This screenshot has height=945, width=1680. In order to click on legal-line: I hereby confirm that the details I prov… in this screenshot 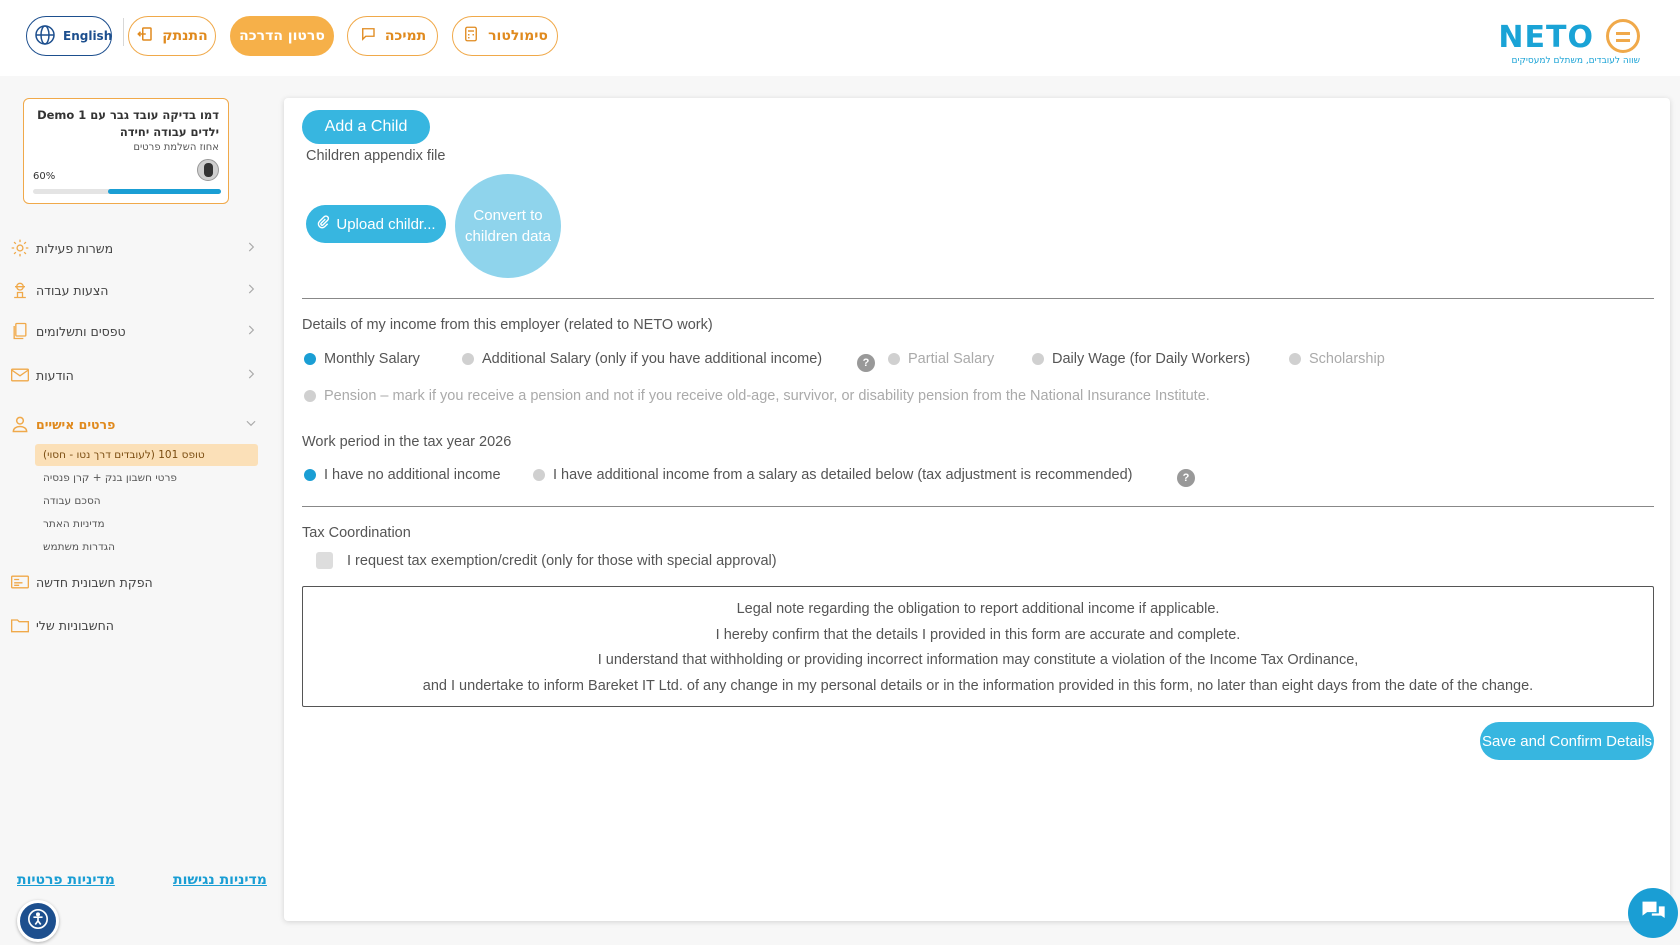, I will do `click(978, 634)`.